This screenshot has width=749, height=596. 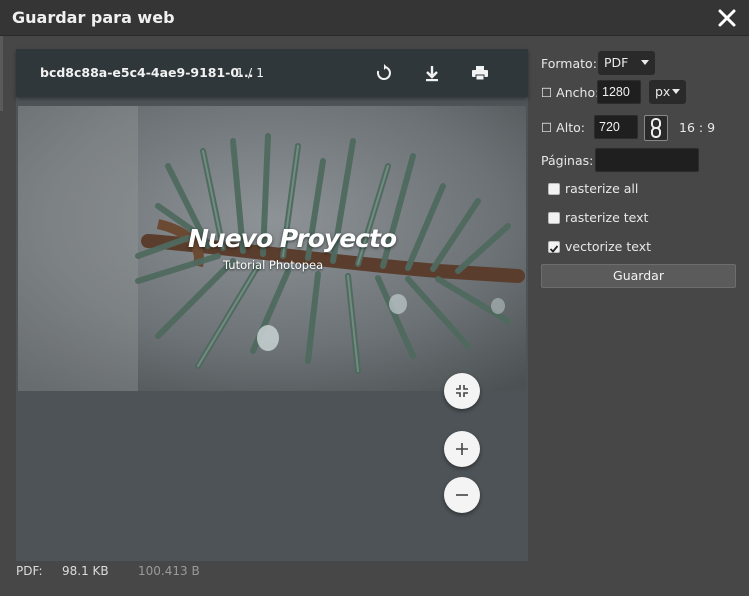 What do you see at coordinates (29, 571) in the screenshot?
I see `footer-format: PDF:` at bounding box center [29, 571].